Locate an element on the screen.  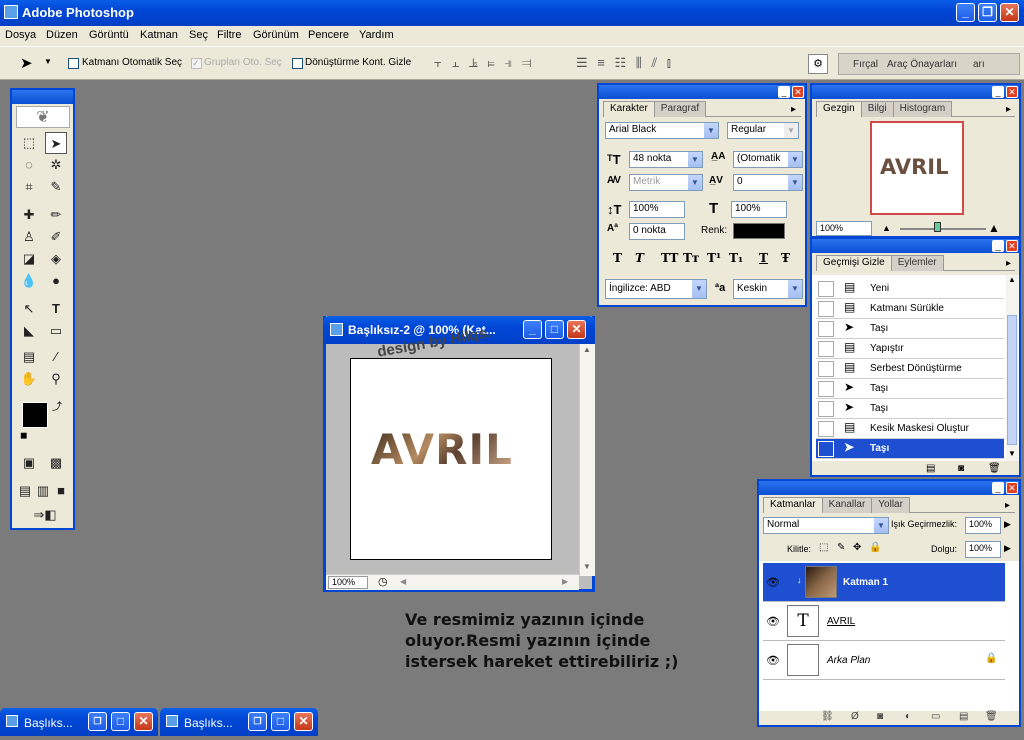
history-item: ▤ Yeni is located at coordinates (910, 289).